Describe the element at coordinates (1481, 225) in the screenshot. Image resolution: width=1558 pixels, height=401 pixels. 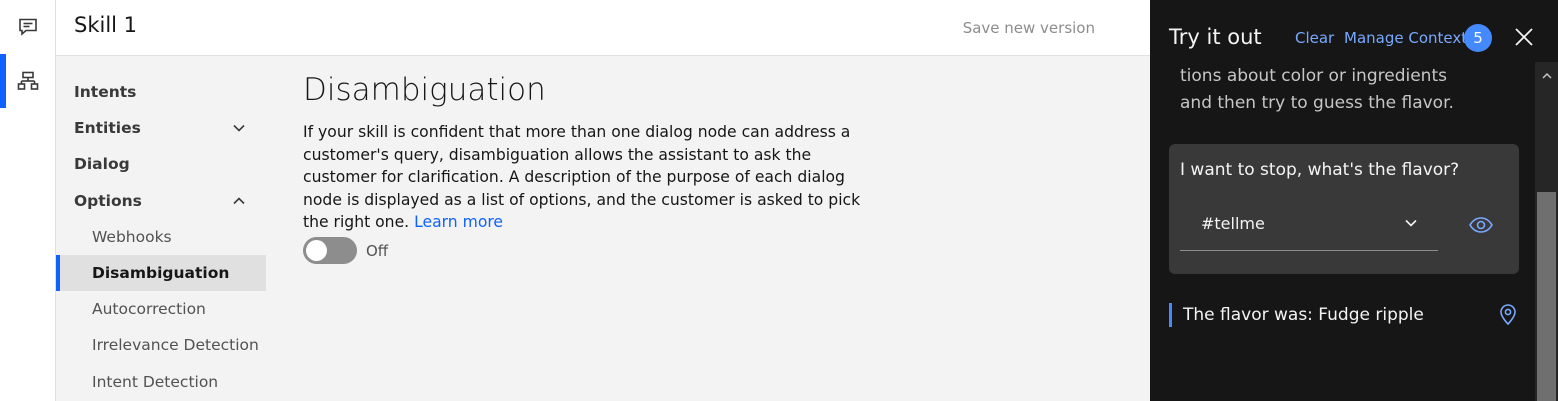
I see `eye-icon` at that location.